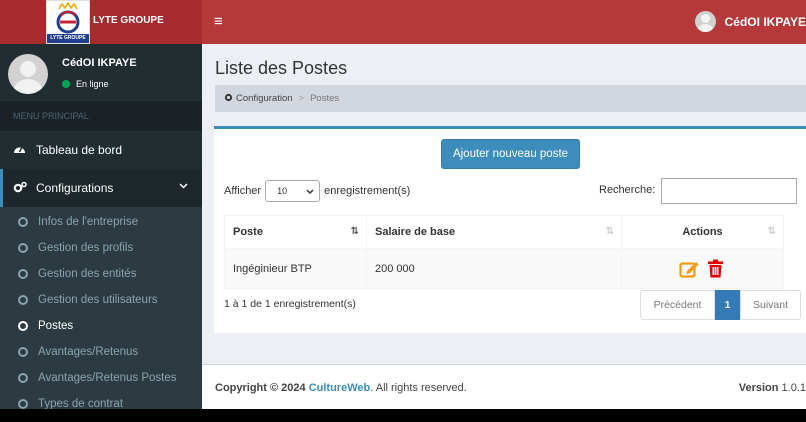 The height and width of the screenshot is (422, 806). I want to click on edit-icon, so click(689, 268).